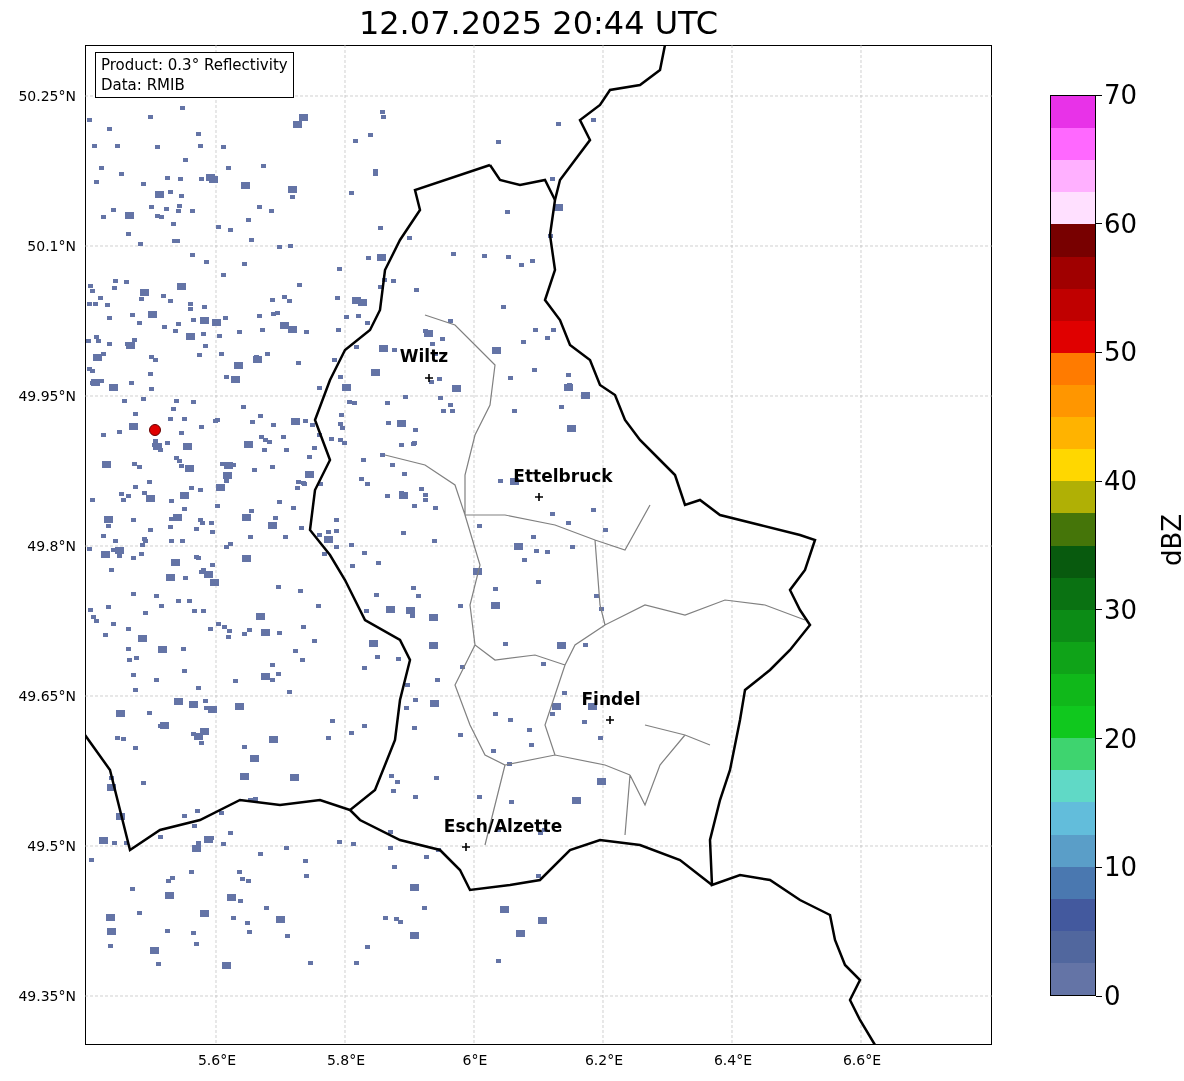 The height and width of the screenshot is (1081, 1184). I want to click on latitude-label: 49.8°N, so click(51, 546).